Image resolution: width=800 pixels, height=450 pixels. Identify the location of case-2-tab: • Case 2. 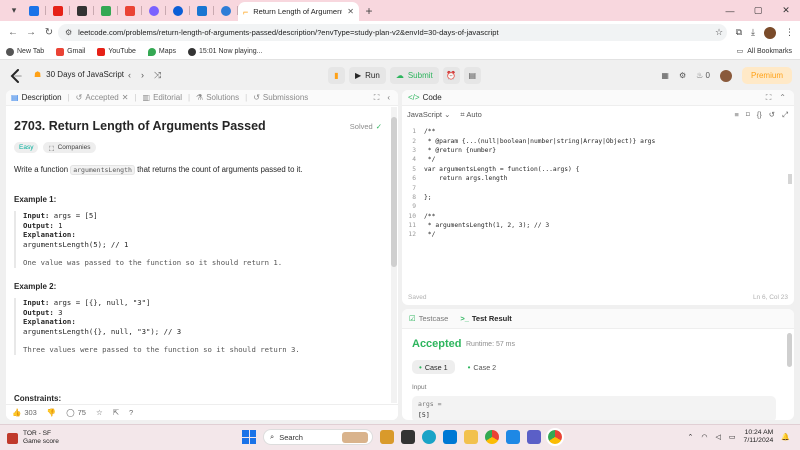
(482, 367).